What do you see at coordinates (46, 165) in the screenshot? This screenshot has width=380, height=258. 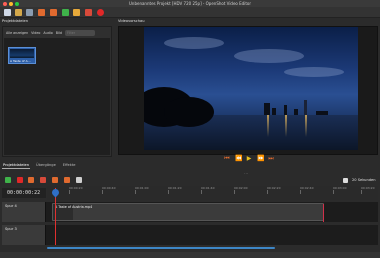 I see `tab-transitions: Übergänge` at bounding box center [46, 165].